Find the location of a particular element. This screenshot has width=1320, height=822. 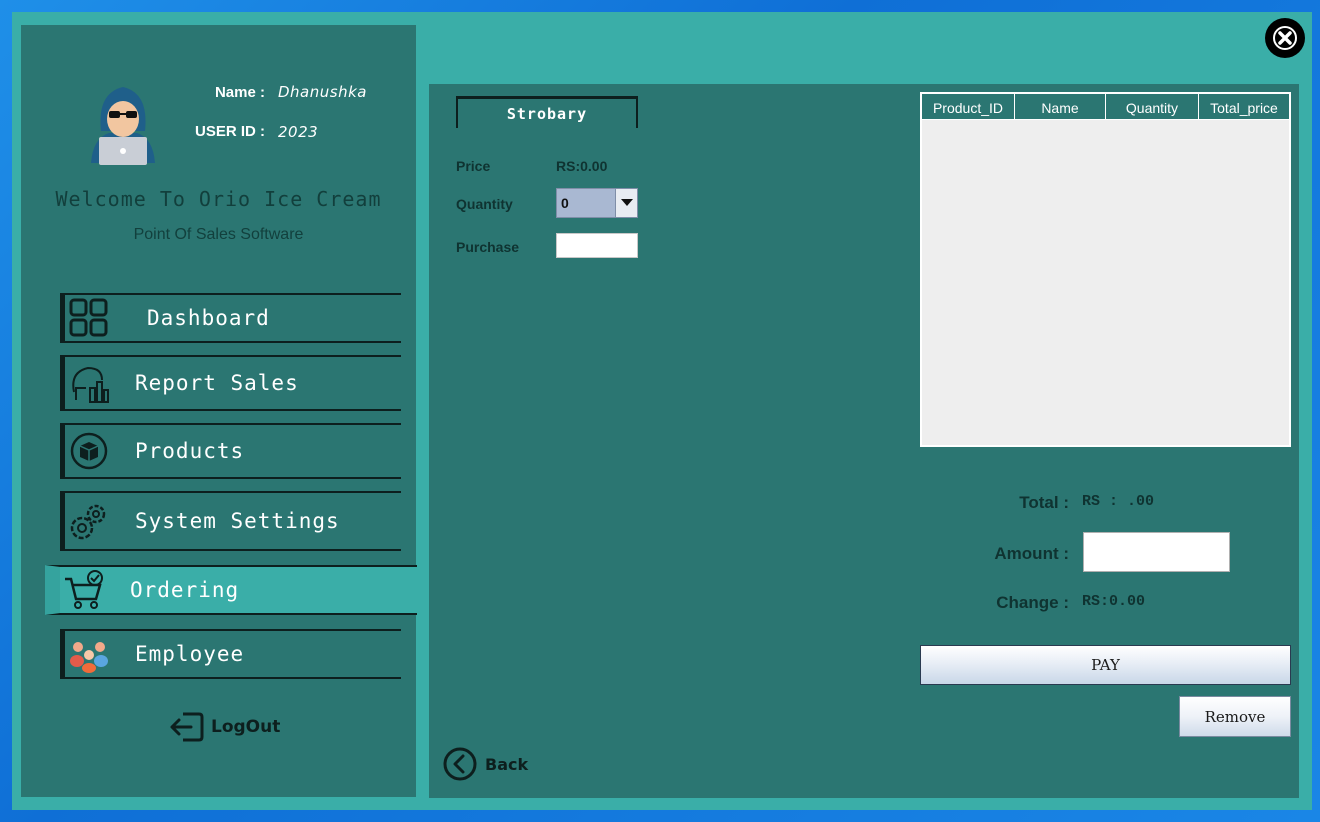

close-button is located at coordinates (1285, 38).